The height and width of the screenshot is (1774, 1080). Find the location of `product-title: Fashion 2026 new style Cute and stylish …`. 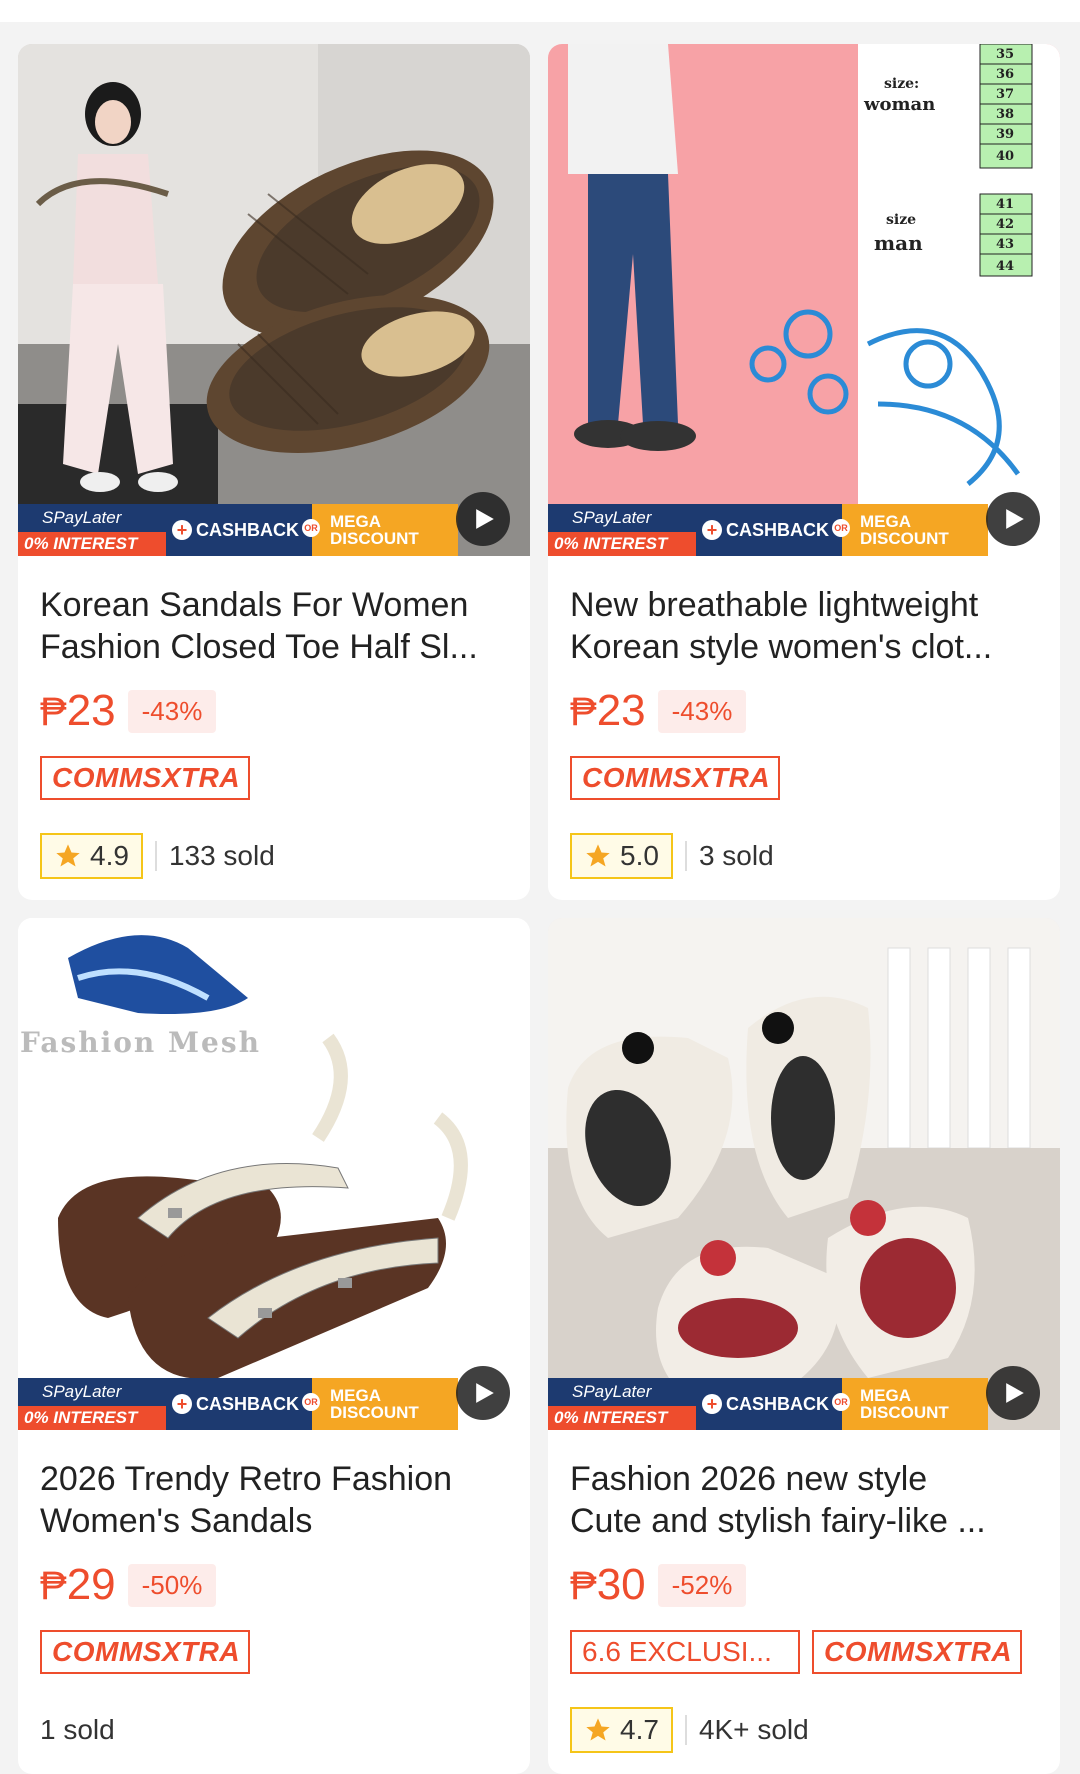

product-title: Fashion 2026 new style Cute and stylish … is located at coordinates (804, 1500).